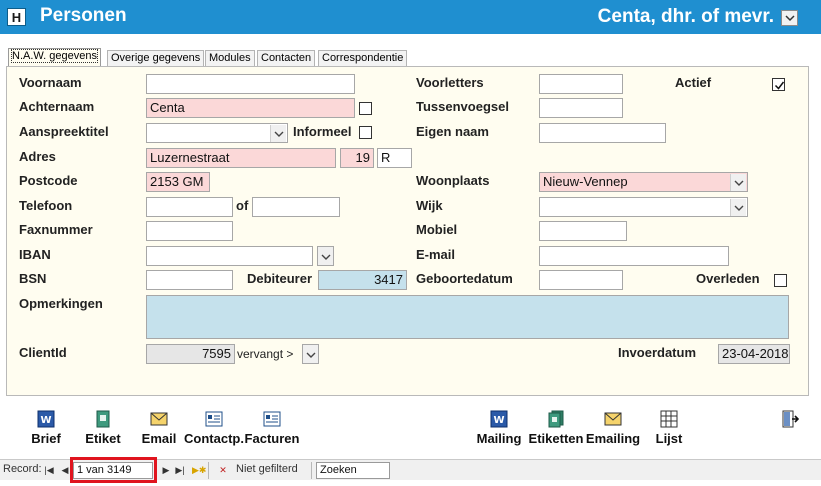  Describe the element at coordinates (214, 430) in the screenshot. I see `contactpersonen-button: Contactp.` at that location.